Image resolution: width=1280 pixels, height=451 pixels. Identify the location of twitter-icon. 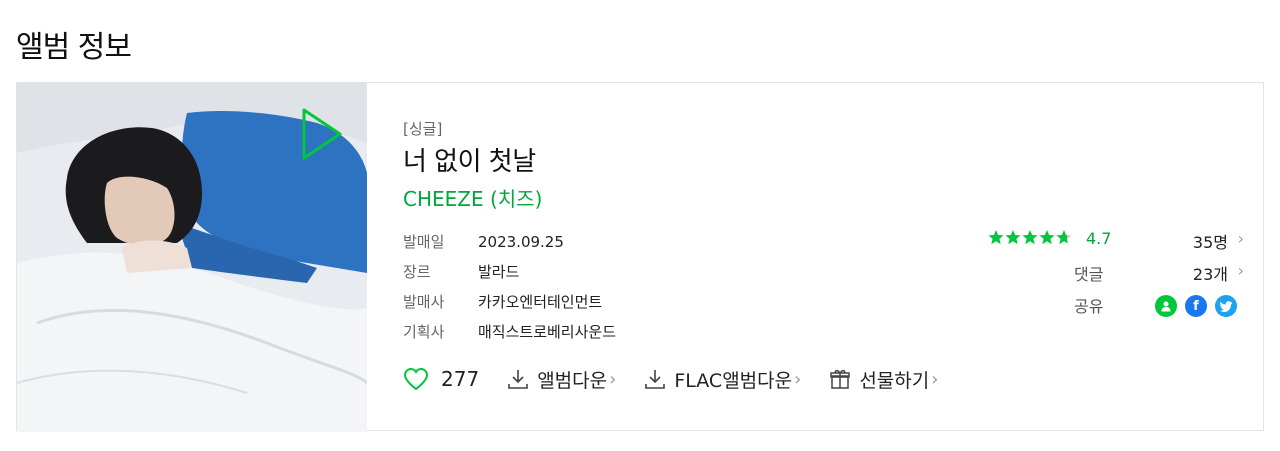
(1226, 306).